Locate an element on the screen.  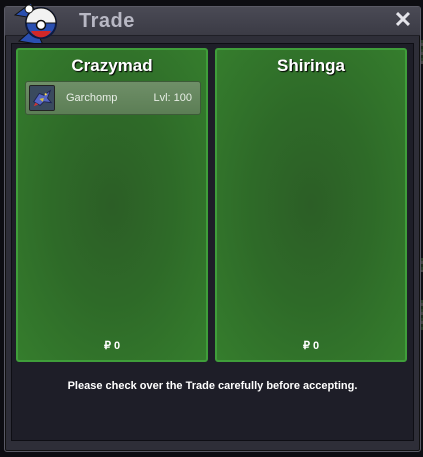
garchomp-sprite-icon is located at coordinates (42, 98).